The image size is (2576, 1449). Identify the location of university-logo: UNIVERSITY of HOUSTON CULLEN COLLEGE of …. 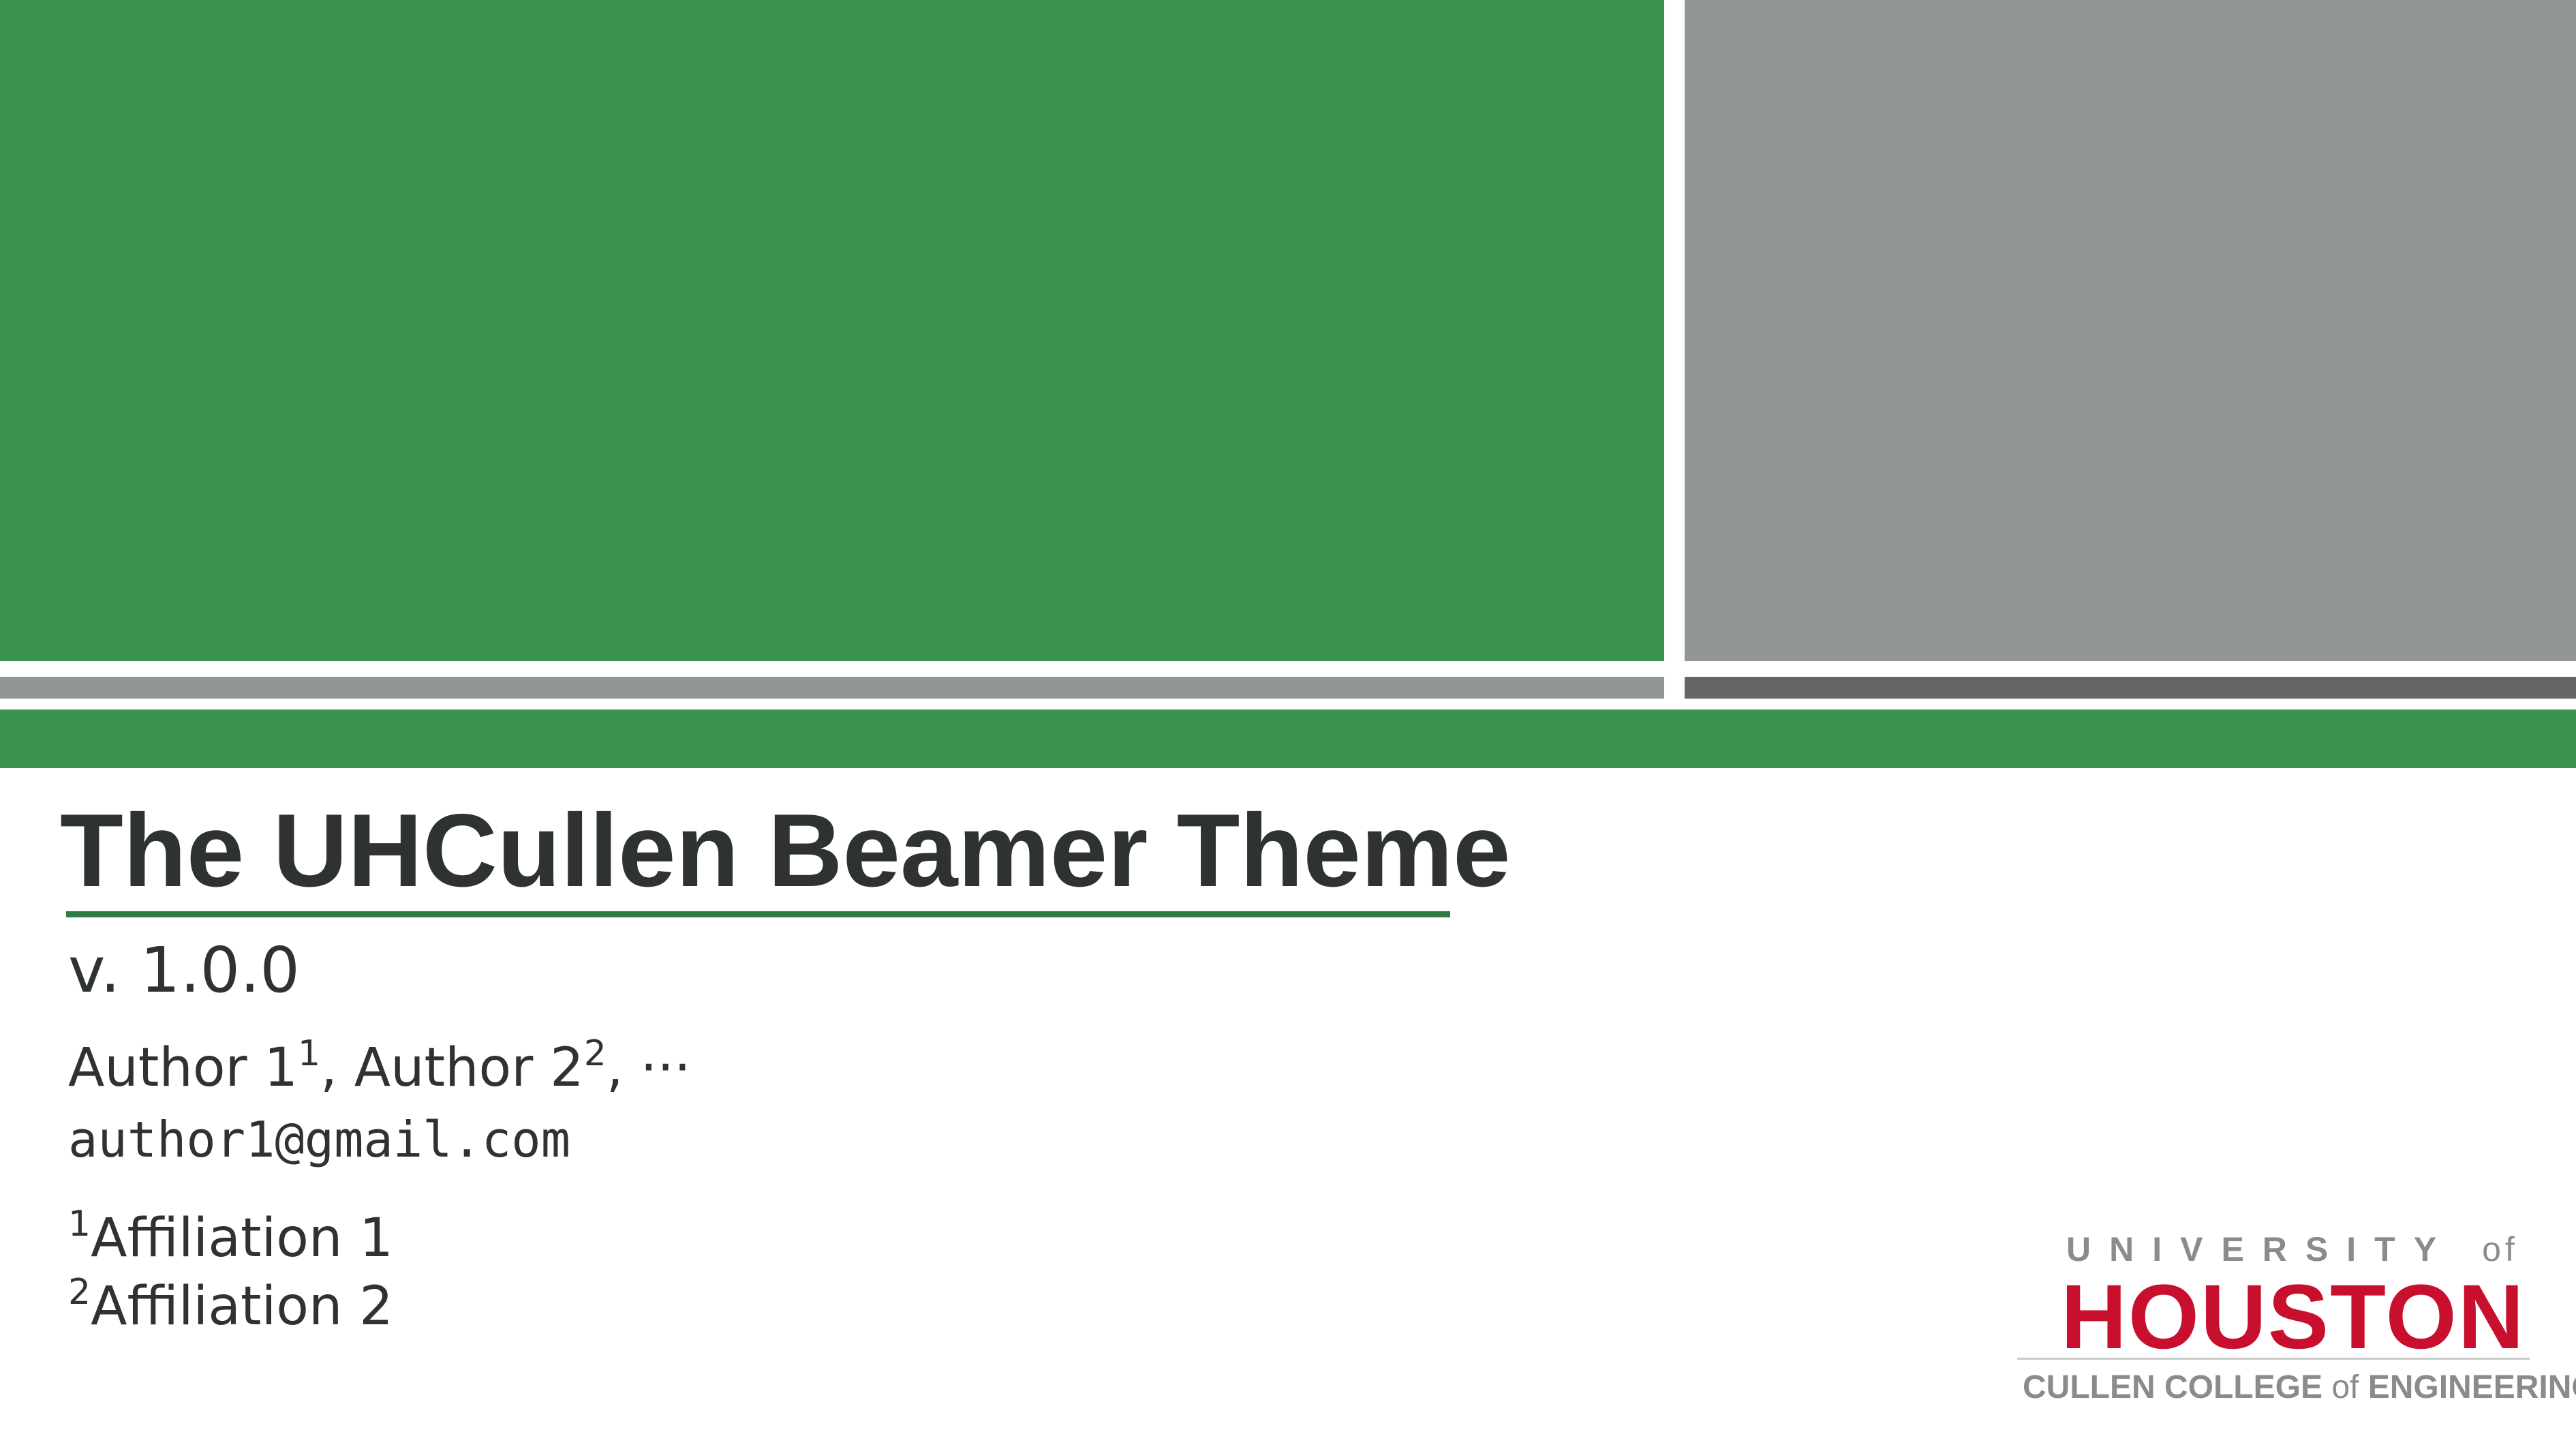
(2296, 1319).